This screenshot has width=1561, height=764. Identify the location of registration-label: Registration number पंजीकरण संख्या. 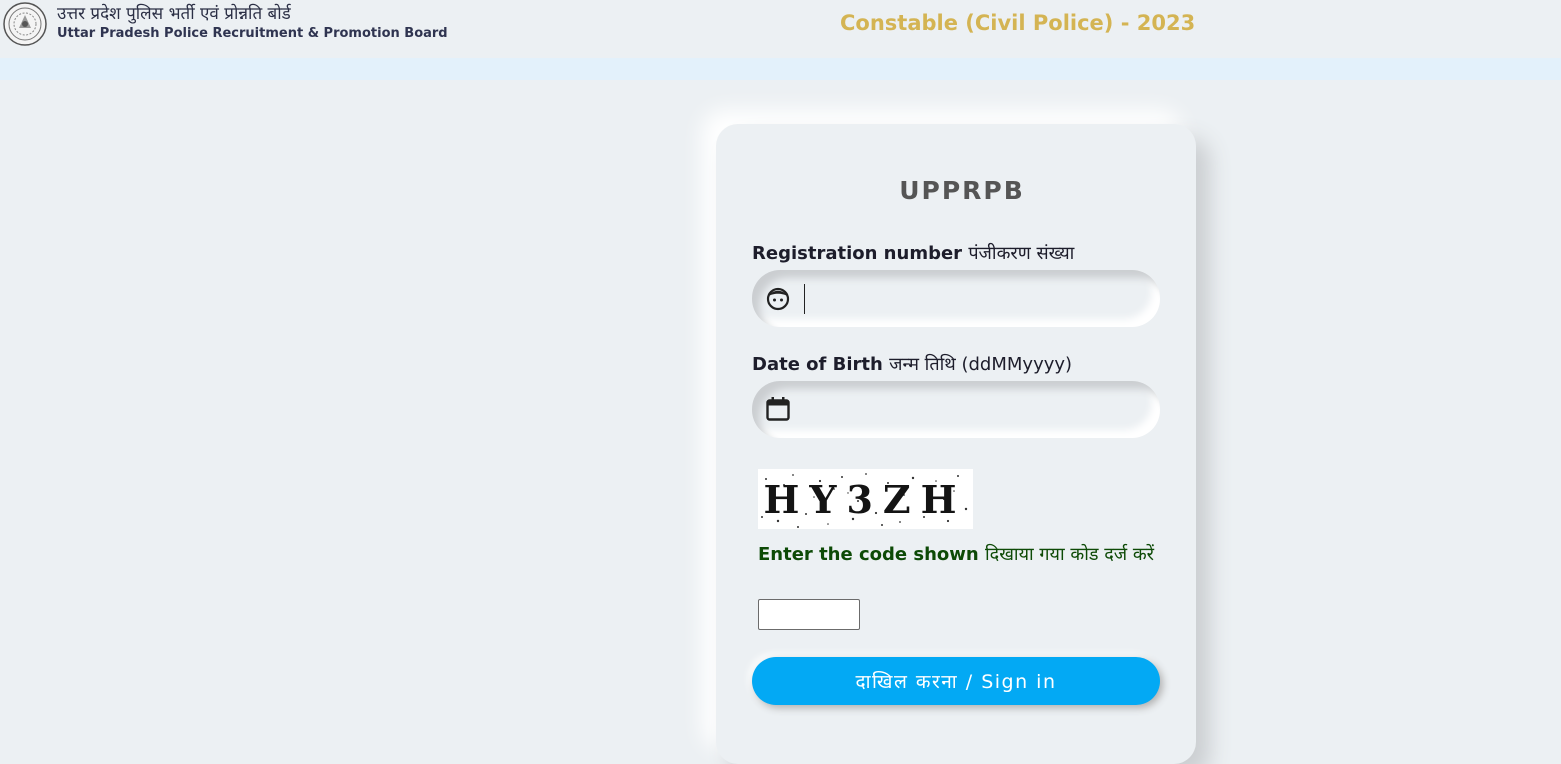
(913, 253).